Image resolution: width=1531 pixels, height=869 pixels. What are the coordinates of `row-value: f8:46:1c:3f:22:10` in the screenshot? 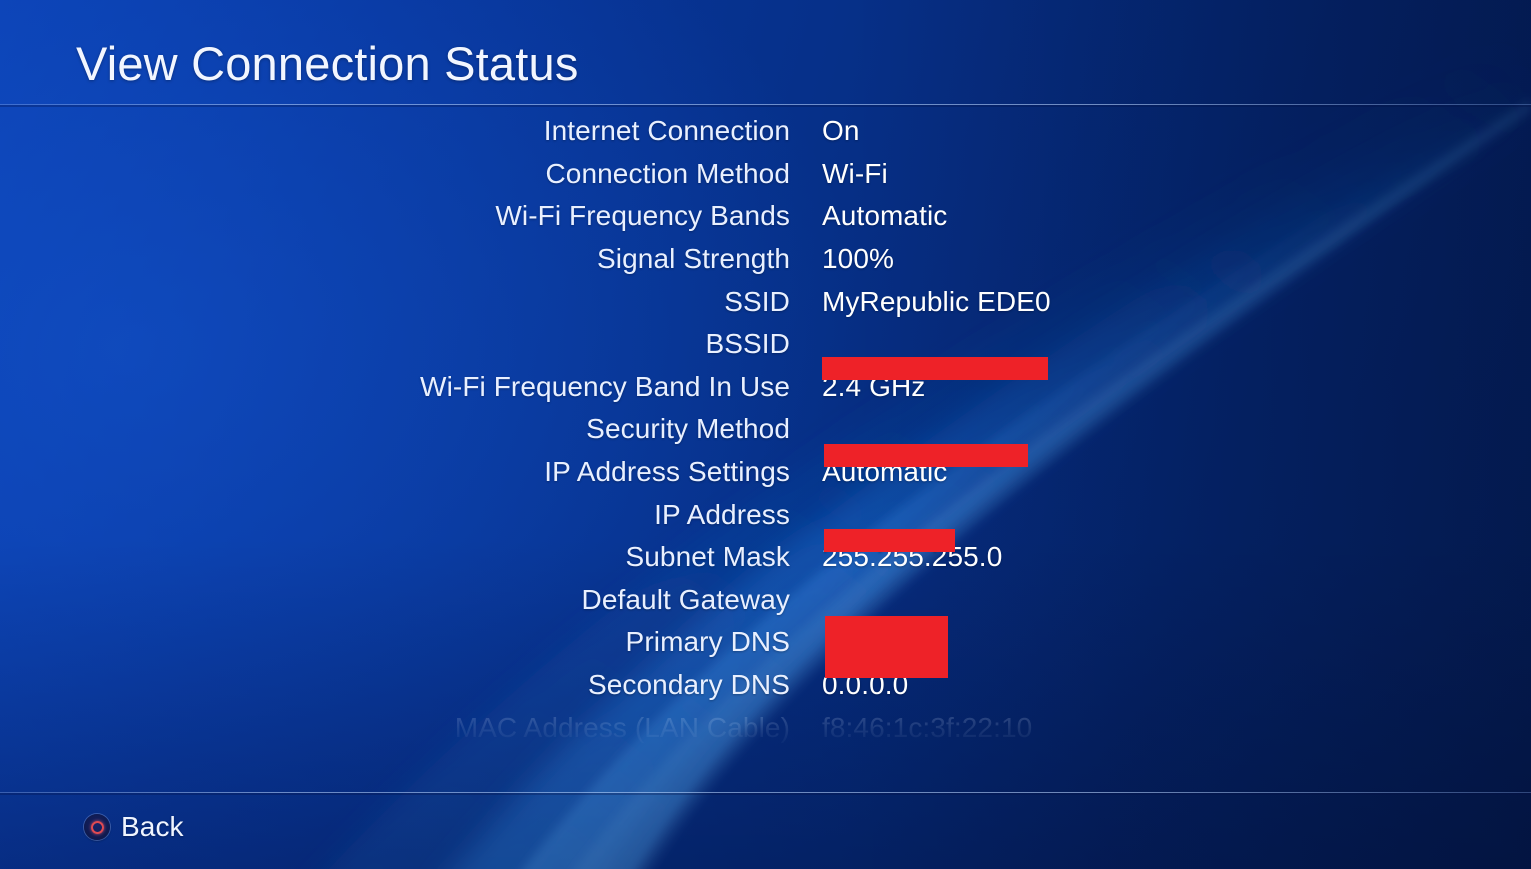 It's located at (927, 727).